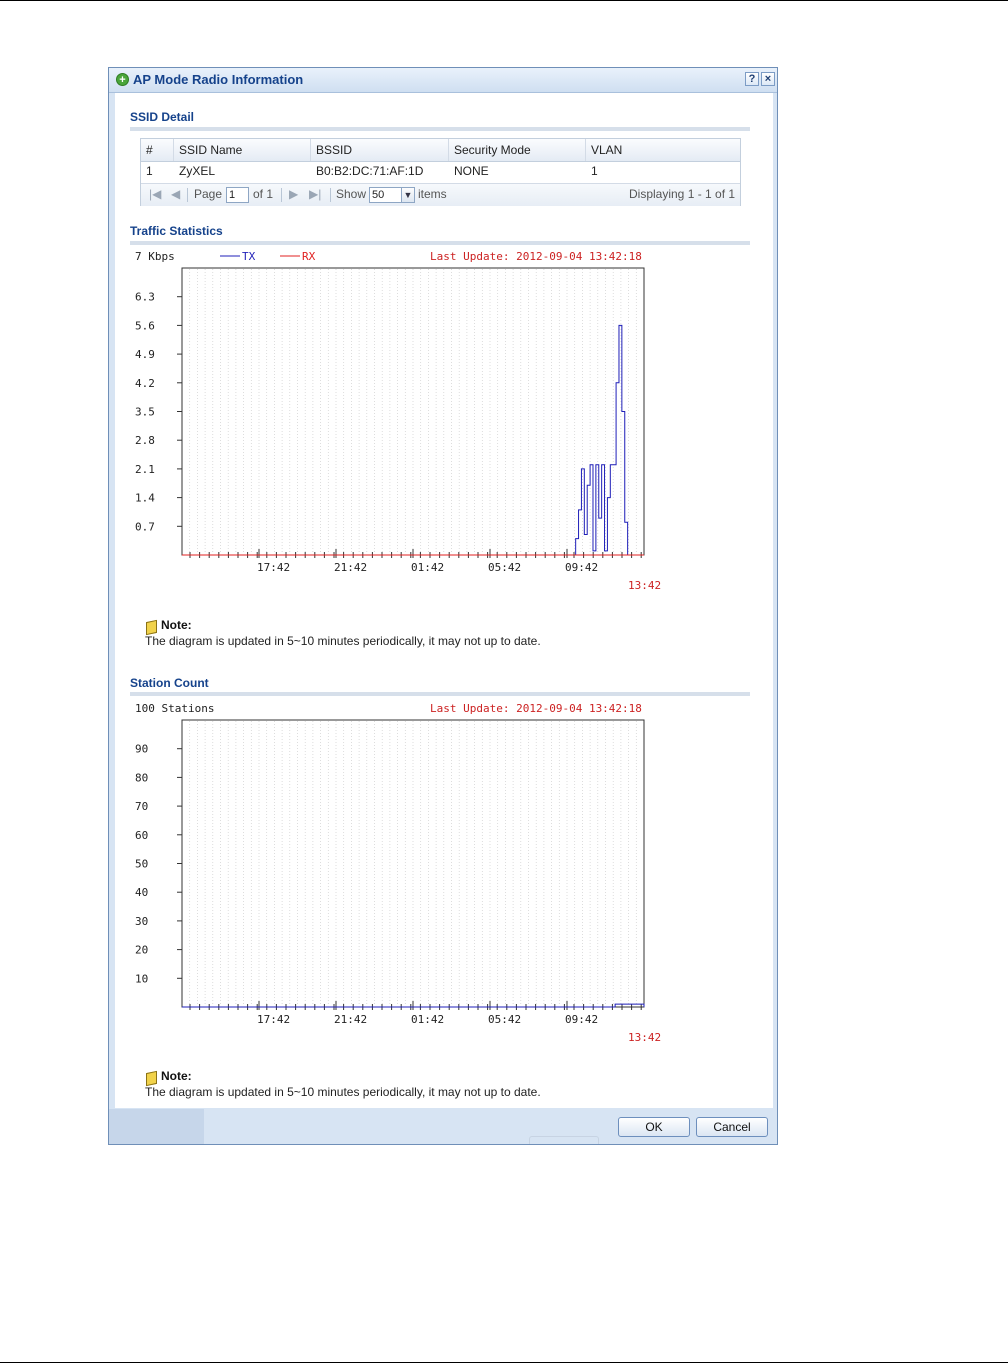 This screenshot has width=1008, height=1364. Describe the element at coordinates (156, 1126) in the screenshot. I see `footer-left-panel` at that location.